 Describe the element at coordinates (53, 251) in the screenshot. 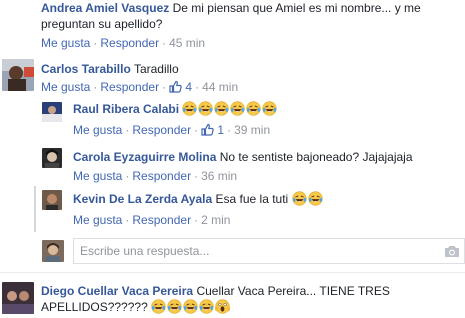

I see `current-user-avatar` at that location.